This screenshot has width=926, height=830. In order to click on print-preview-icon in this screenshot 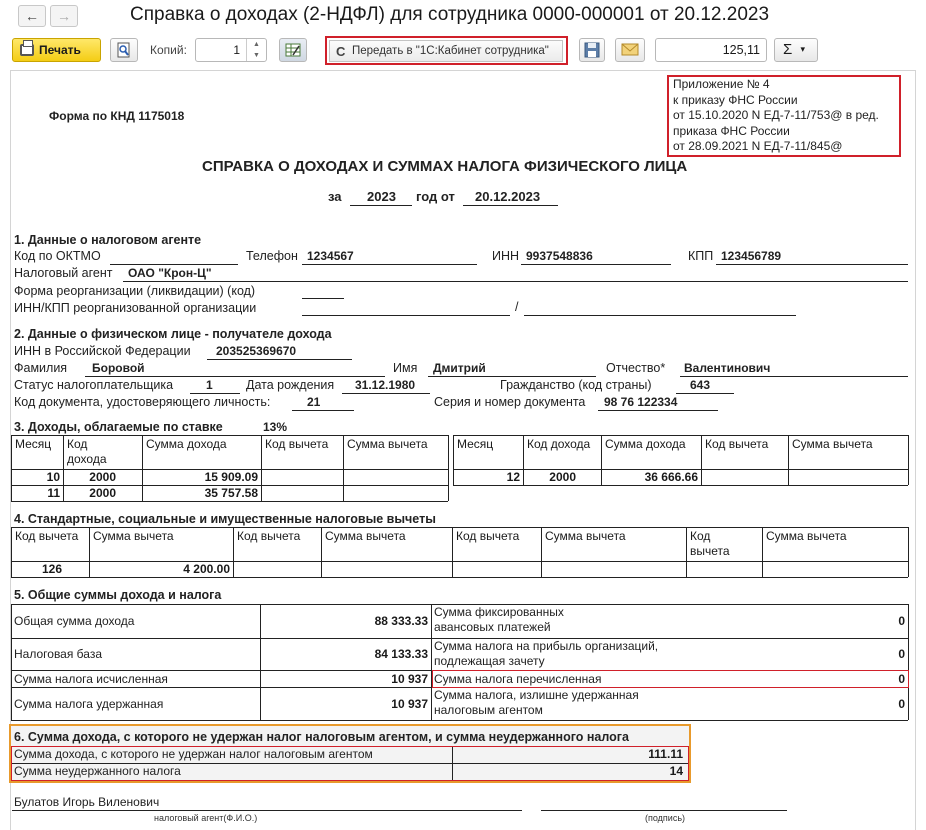, I will do `click(123, 50)`.